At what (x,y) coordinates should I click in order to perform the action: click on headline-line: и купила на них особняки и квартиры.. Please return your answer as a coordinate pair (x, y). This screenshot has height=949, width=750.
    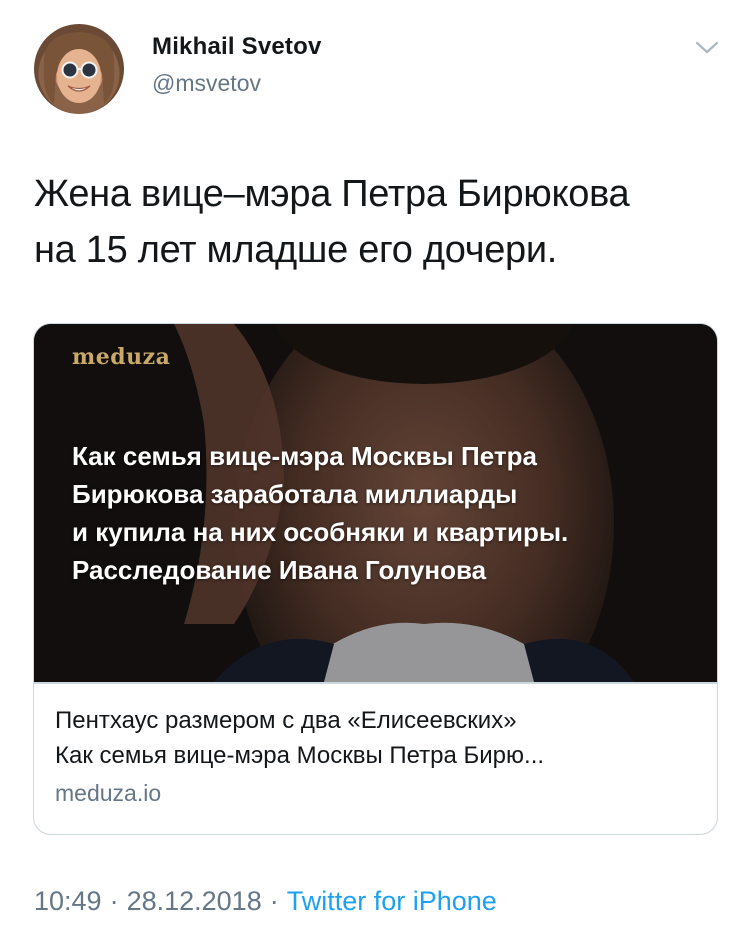
    Looking at the image, I should click on (320, 532).